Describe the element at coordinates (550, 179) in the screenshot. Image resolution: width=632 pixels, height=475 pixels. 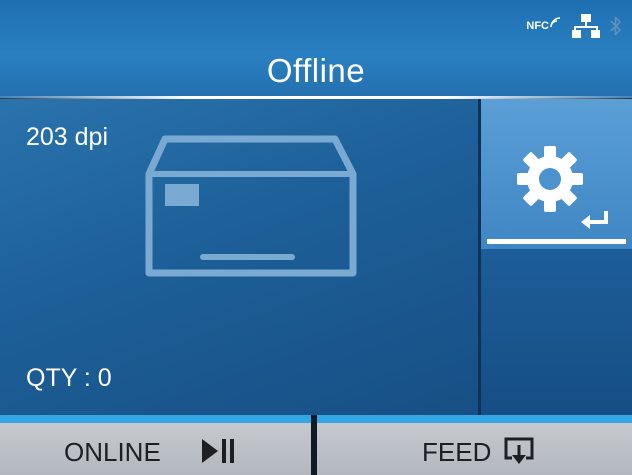
I see `gear-icon` at that location.